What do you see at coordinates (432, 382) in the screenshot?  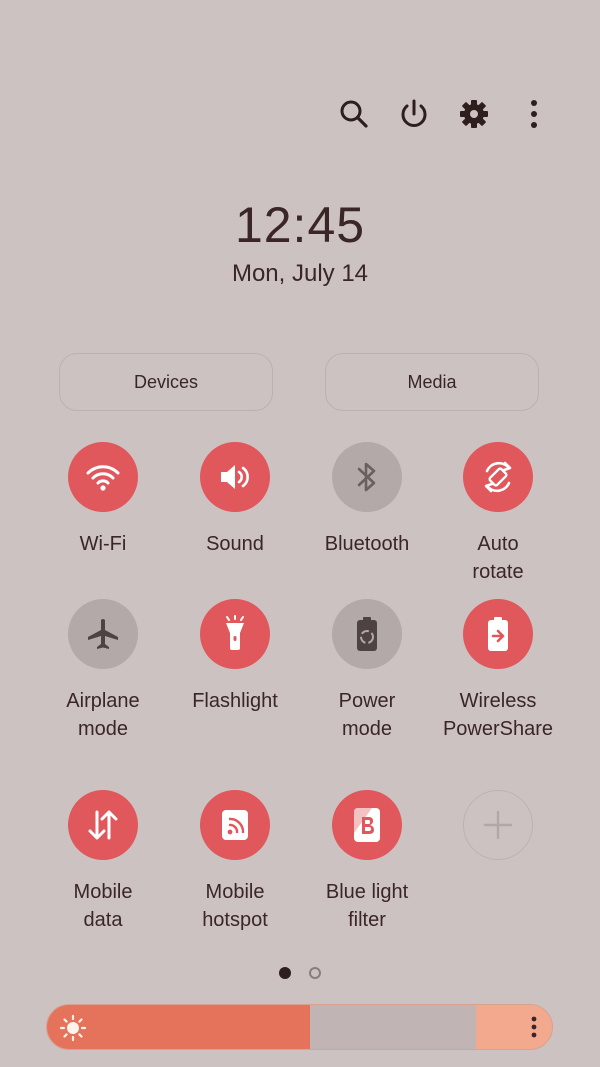 I see `media-button: Media` at bounding box center [432, 382].